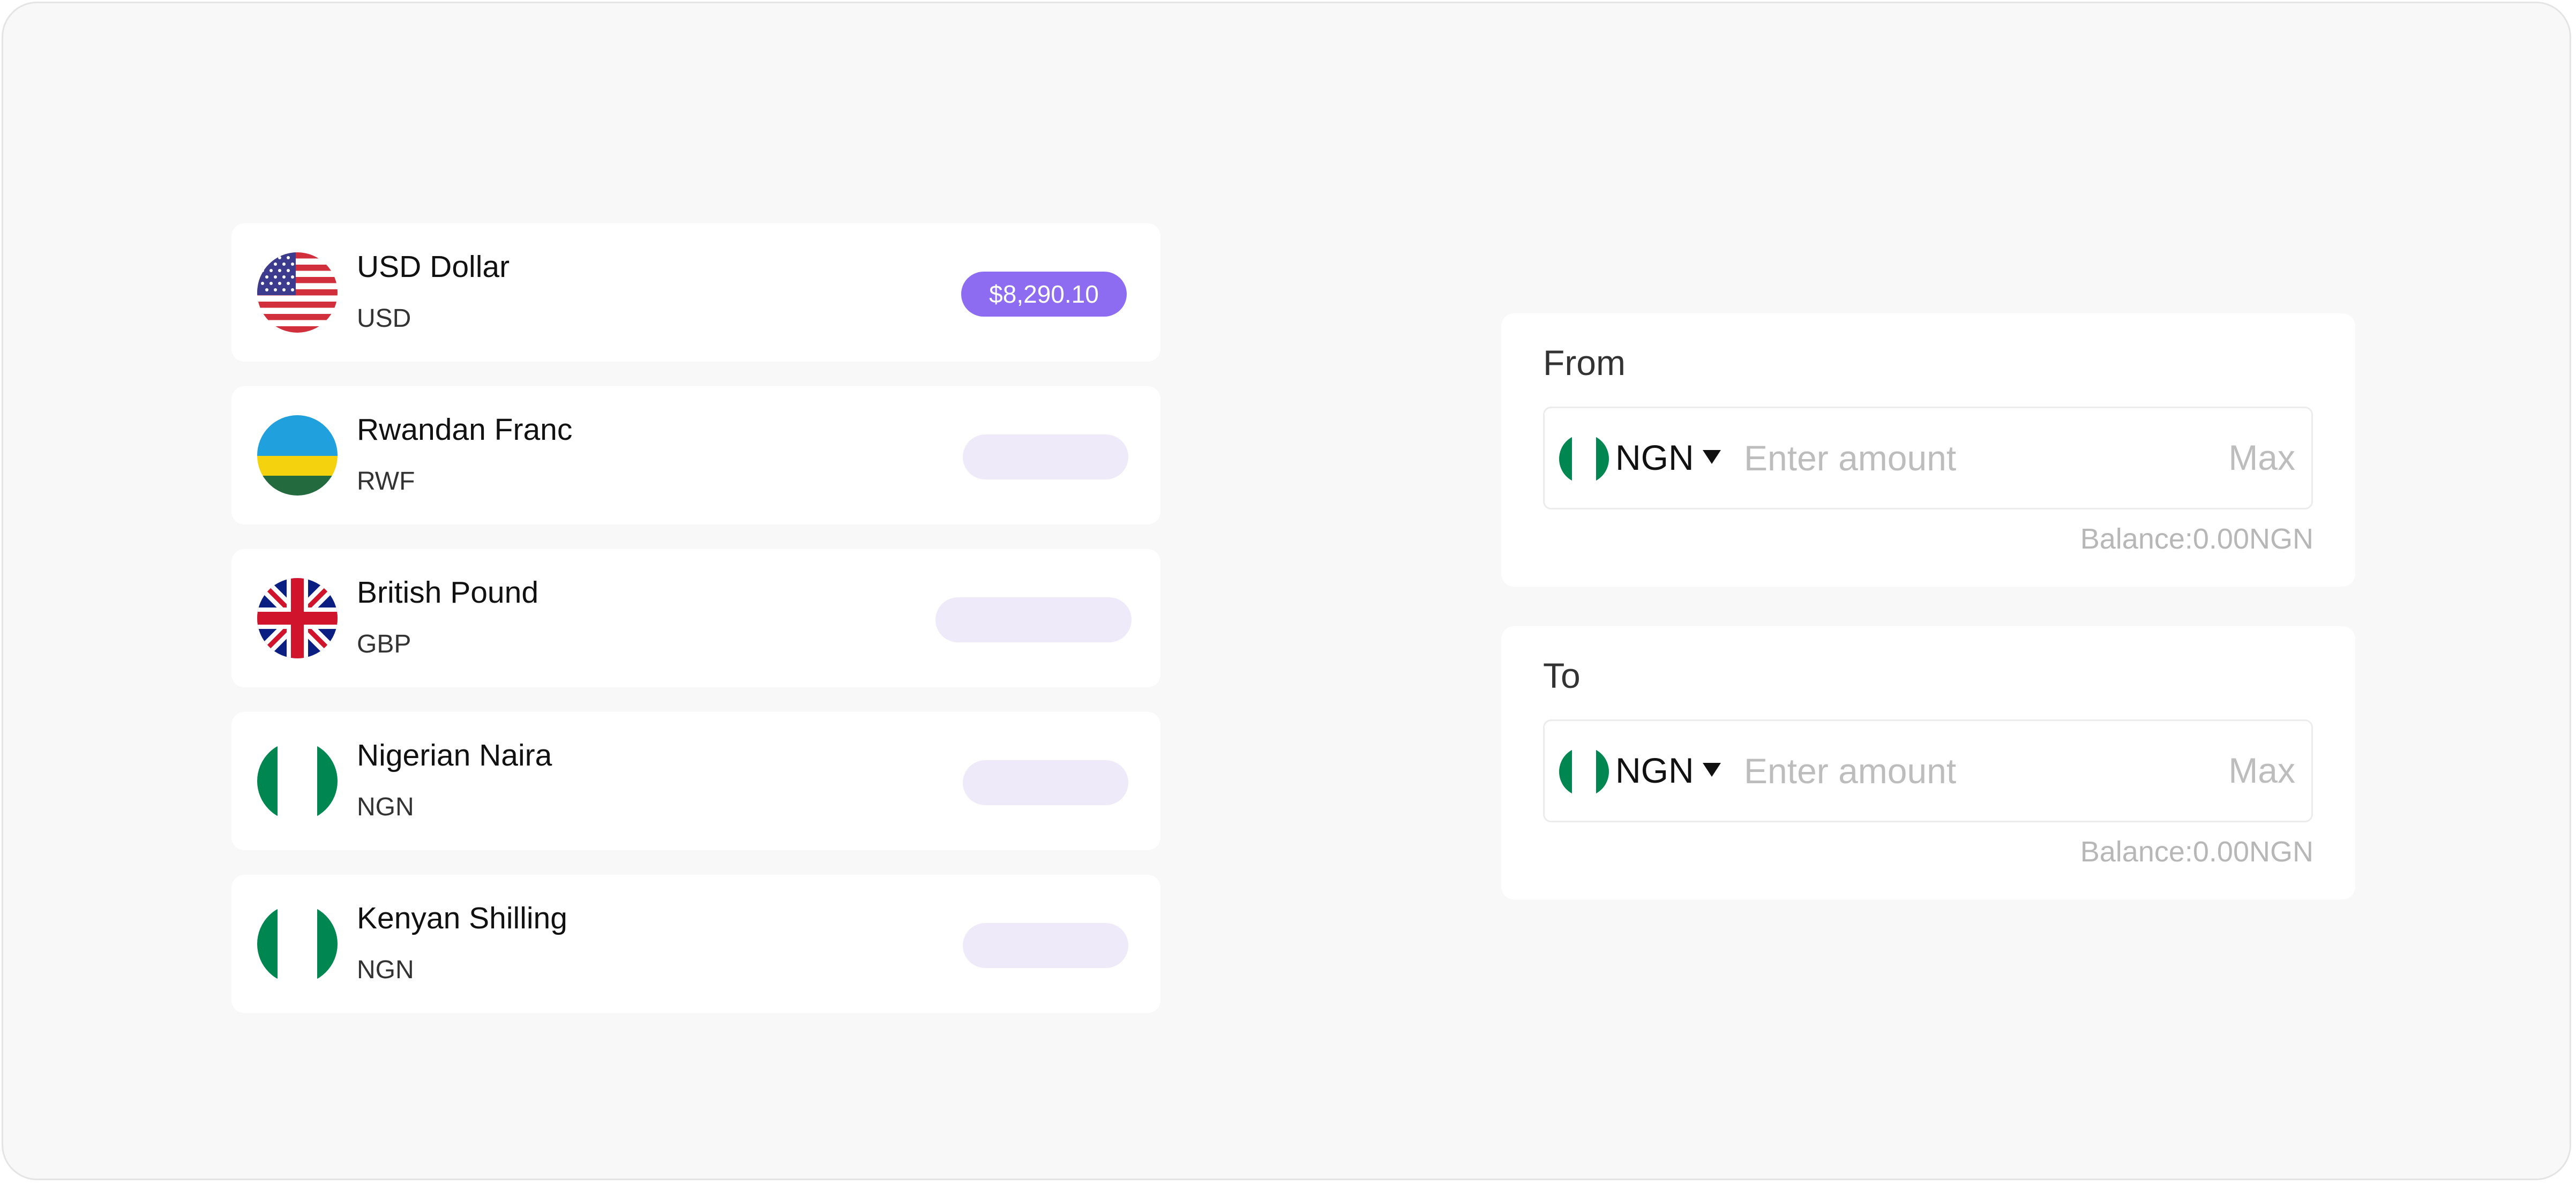 Image resolution: width=2576 pixels, height=1185 pixels. I want to click on currency-name: British Pound, so click(448, 592).